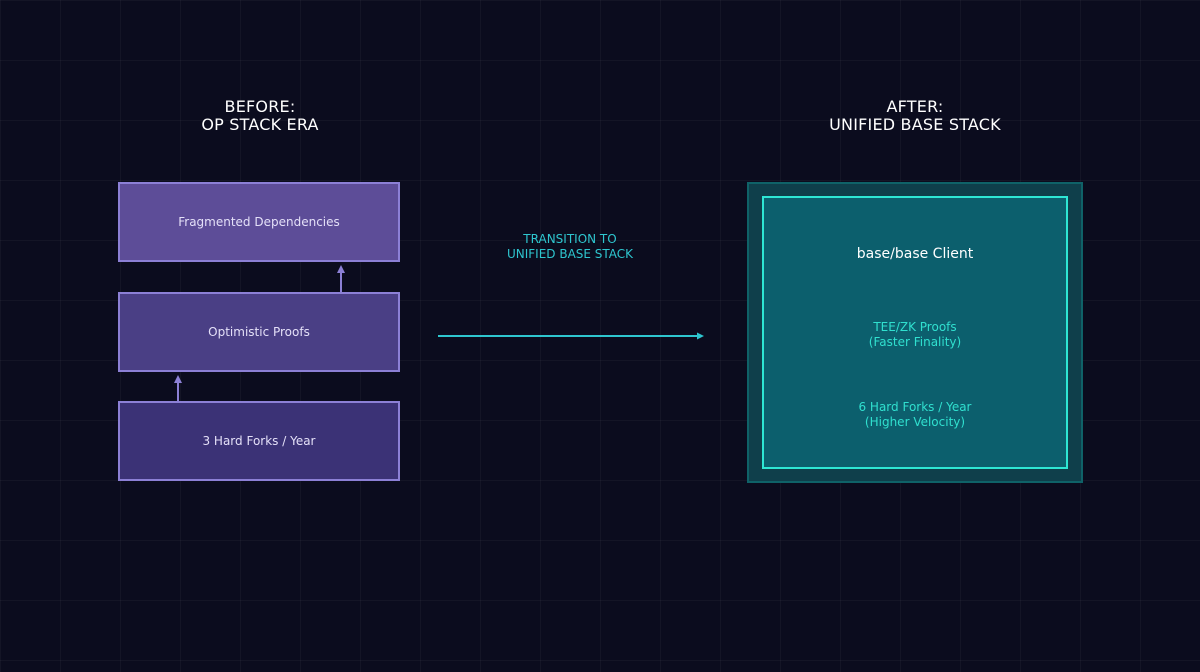 This screenshot has width=1200, height=672. Describe the element at coordinates (915, 342) in the screenshot. I see `tee-zk-proofs-line2: (Faster Finality)` at that location.